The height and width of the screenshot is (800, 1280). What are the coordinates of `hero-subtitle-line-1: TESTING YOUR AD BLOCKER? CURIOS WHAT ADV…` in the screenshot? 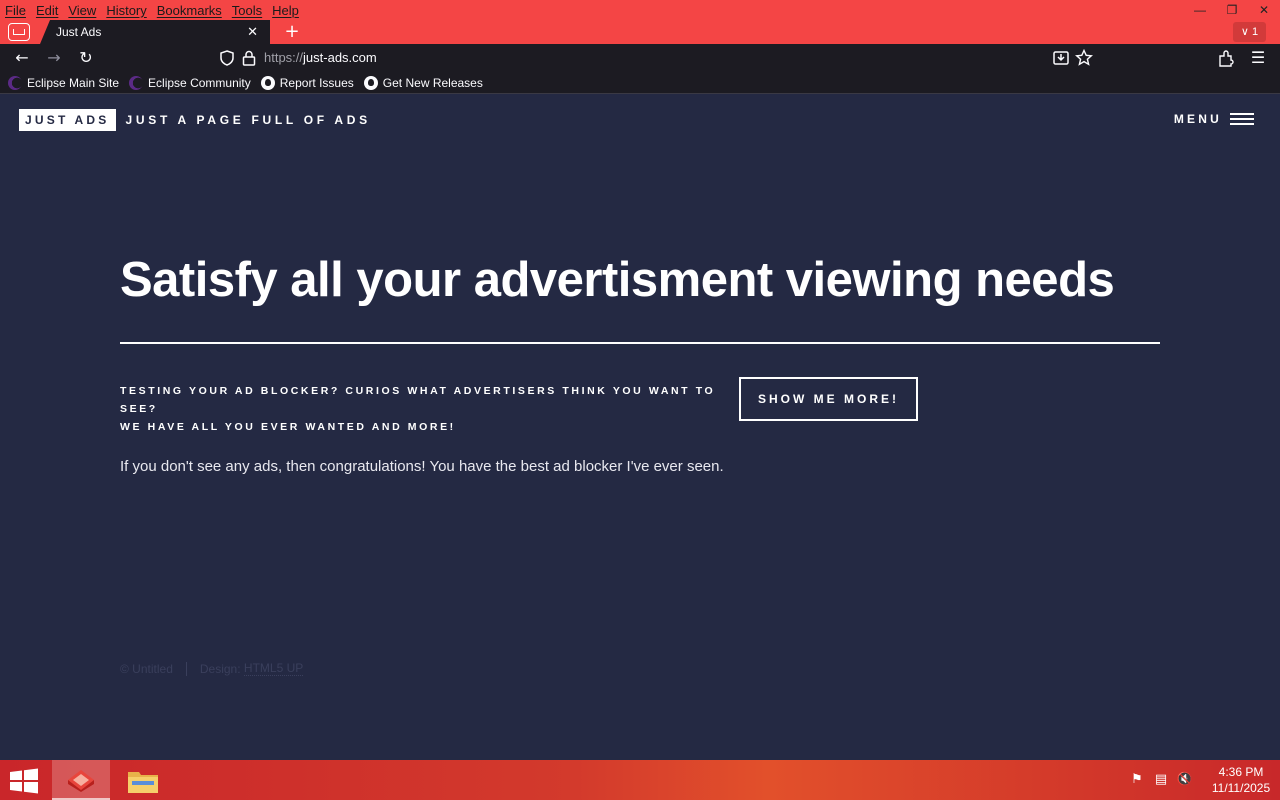 It's located at (418, 400).